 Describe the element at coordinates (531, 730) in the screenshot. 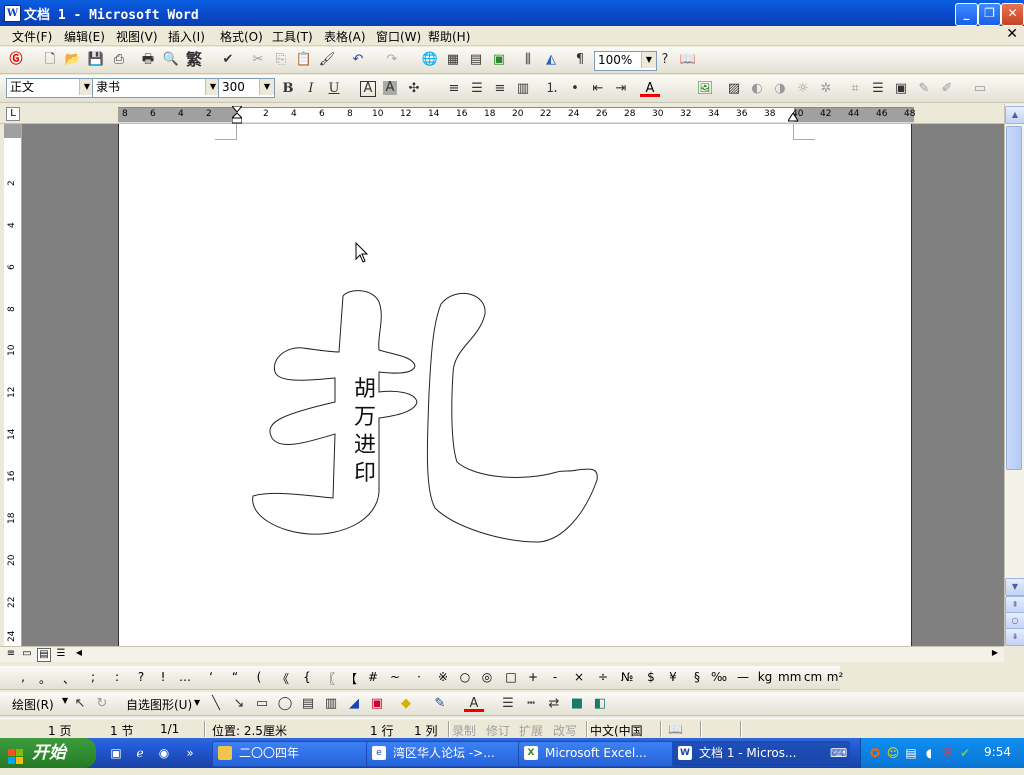

I see `status-extend: 扩展` at that location.